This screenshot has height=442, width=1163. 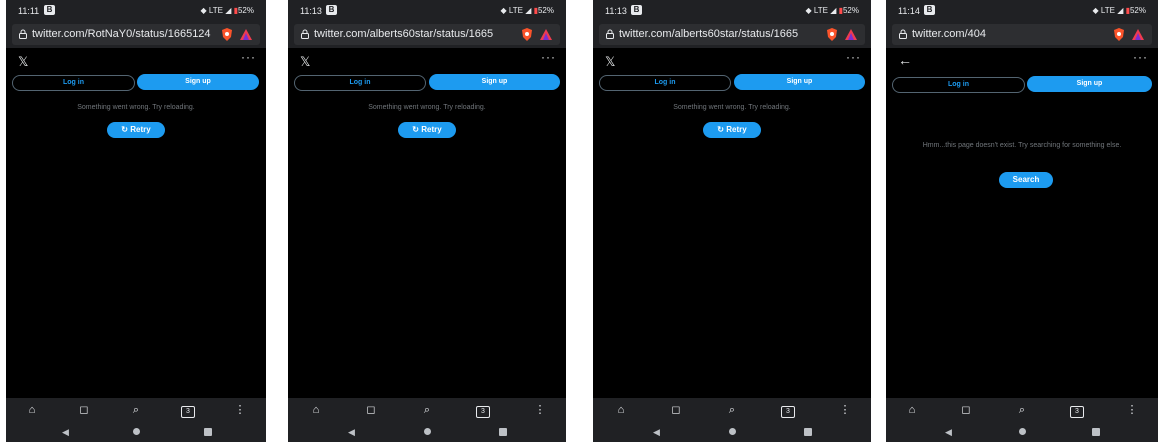 What do you see at coordinates (1022, 34) in the screenshot?
I see `address-field: twitter.com/404` at bounding box center [1022, 34].